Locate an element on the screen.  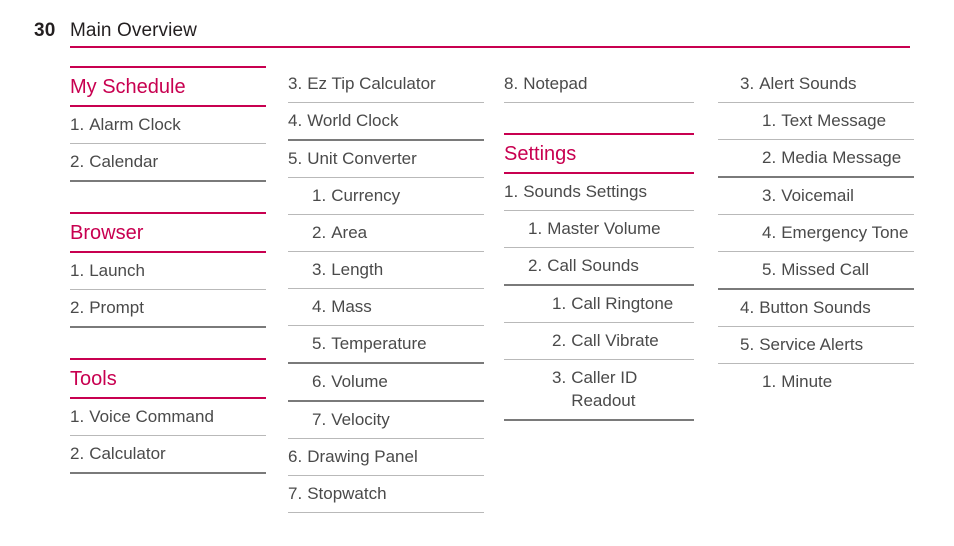
toc-entry: 4. World Clock is located at coordinates (386, 122).